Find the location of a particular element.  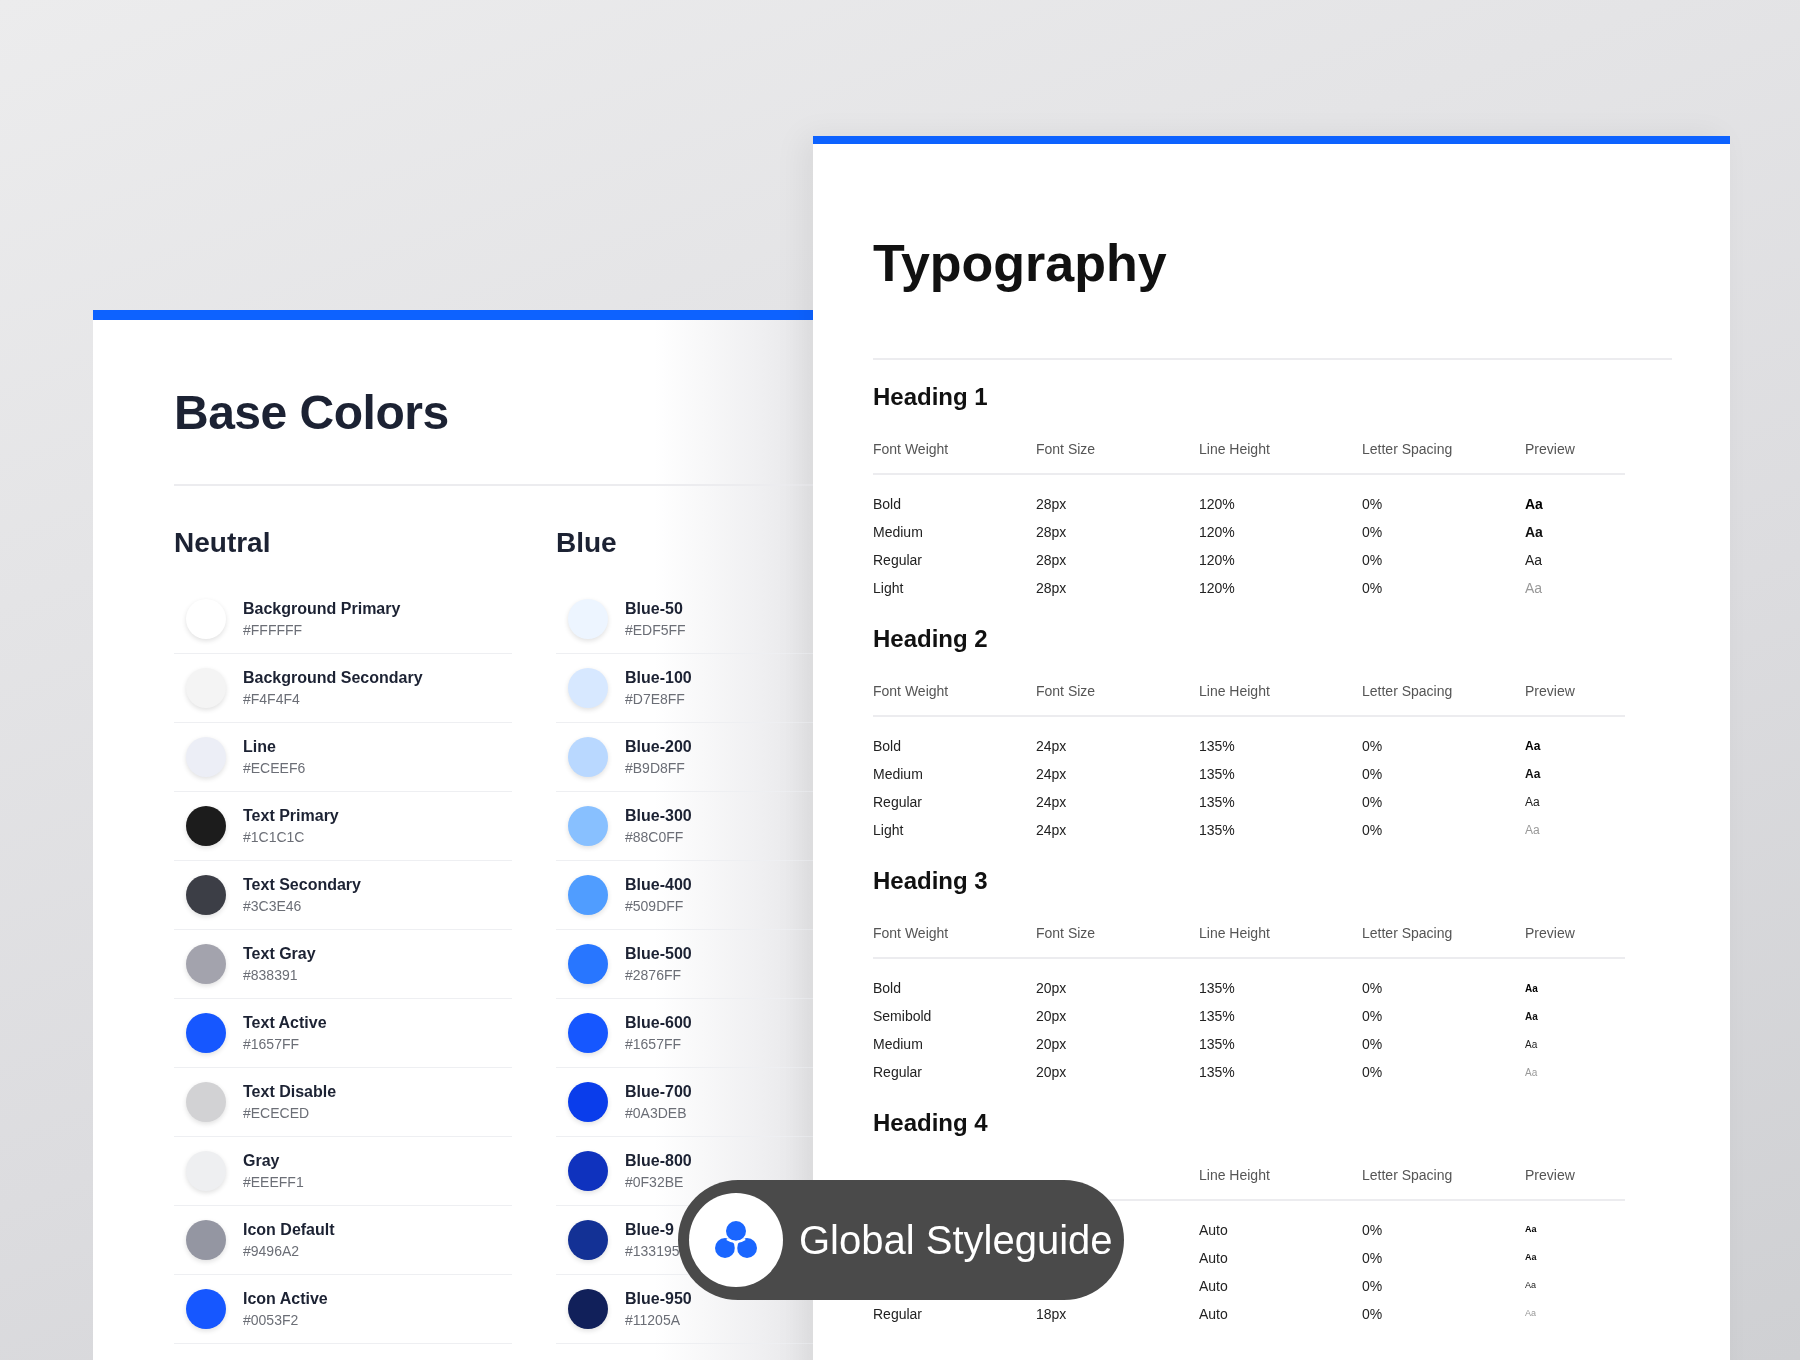

hex-code: #0053F2 is located at coordinates (271, 1320).